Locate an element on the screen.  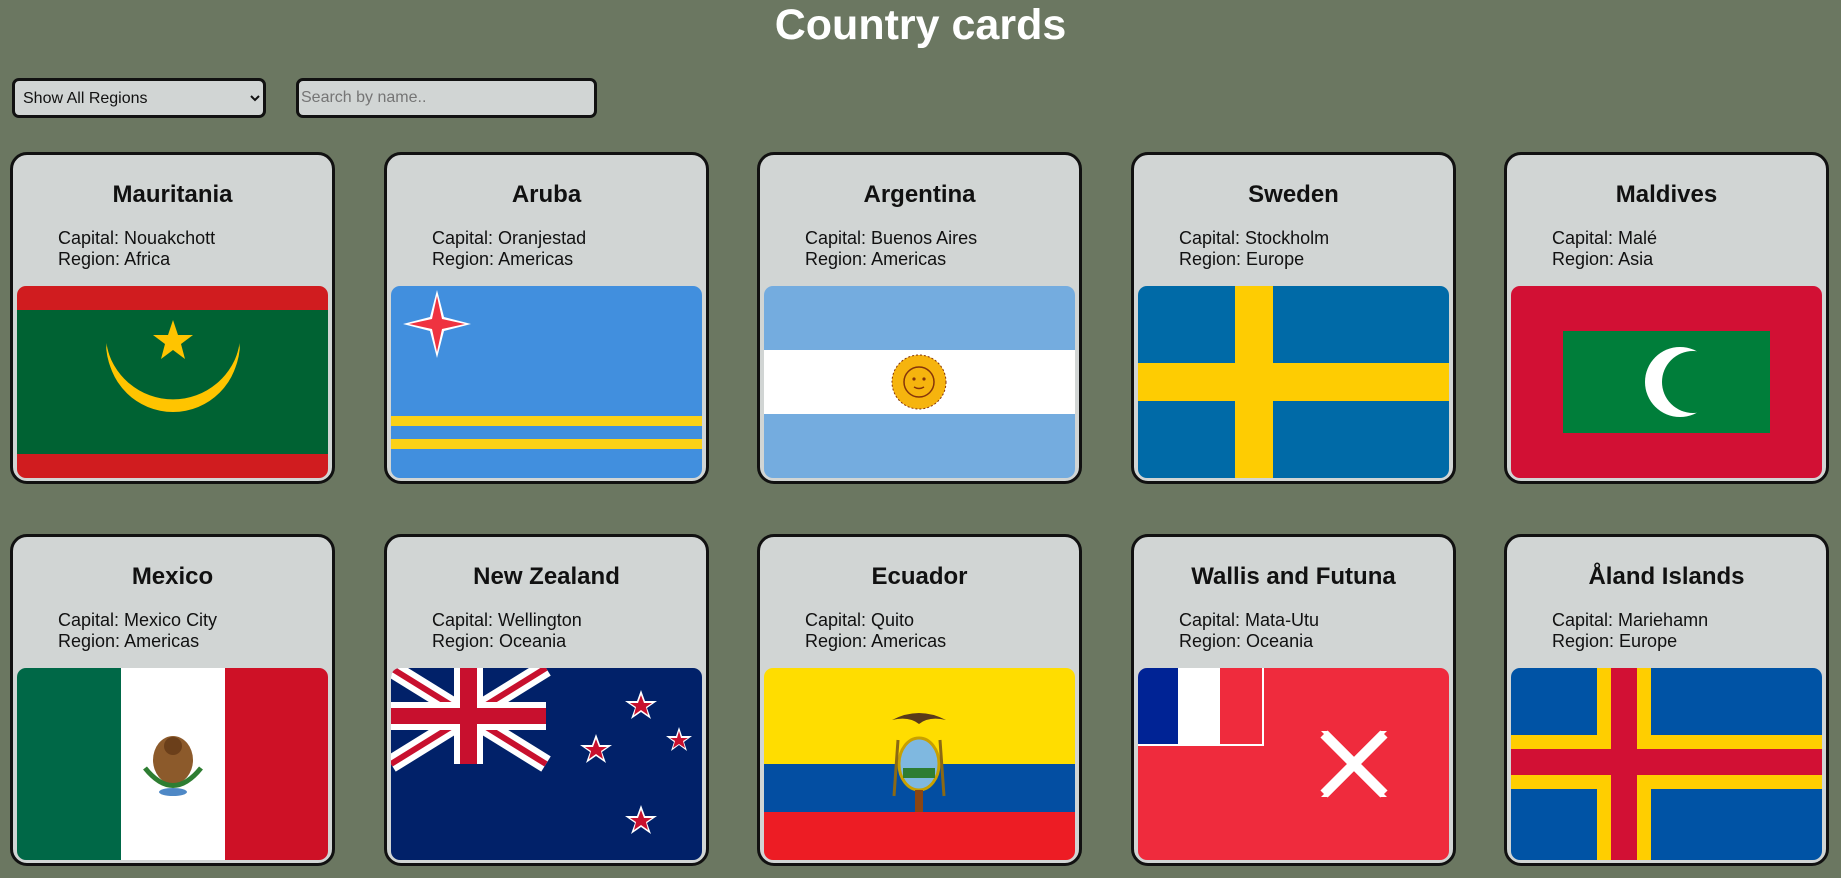
country-name: Sweden is located at coordinates (1293, 194).